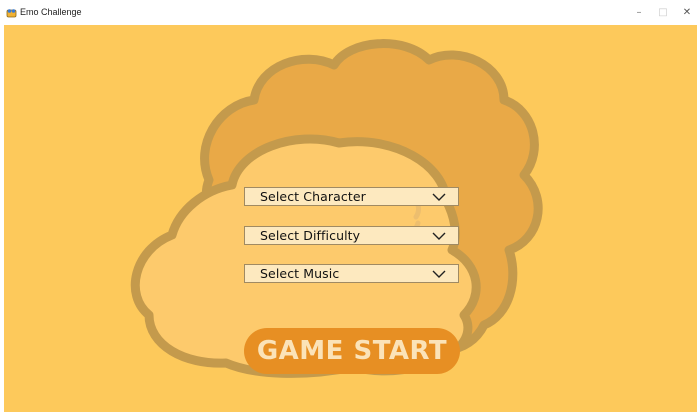 The image size is (700, 412). Describe the element at coordinates (313, 196) in the screenshot. I see `select-character-label: Select Character` at that location.